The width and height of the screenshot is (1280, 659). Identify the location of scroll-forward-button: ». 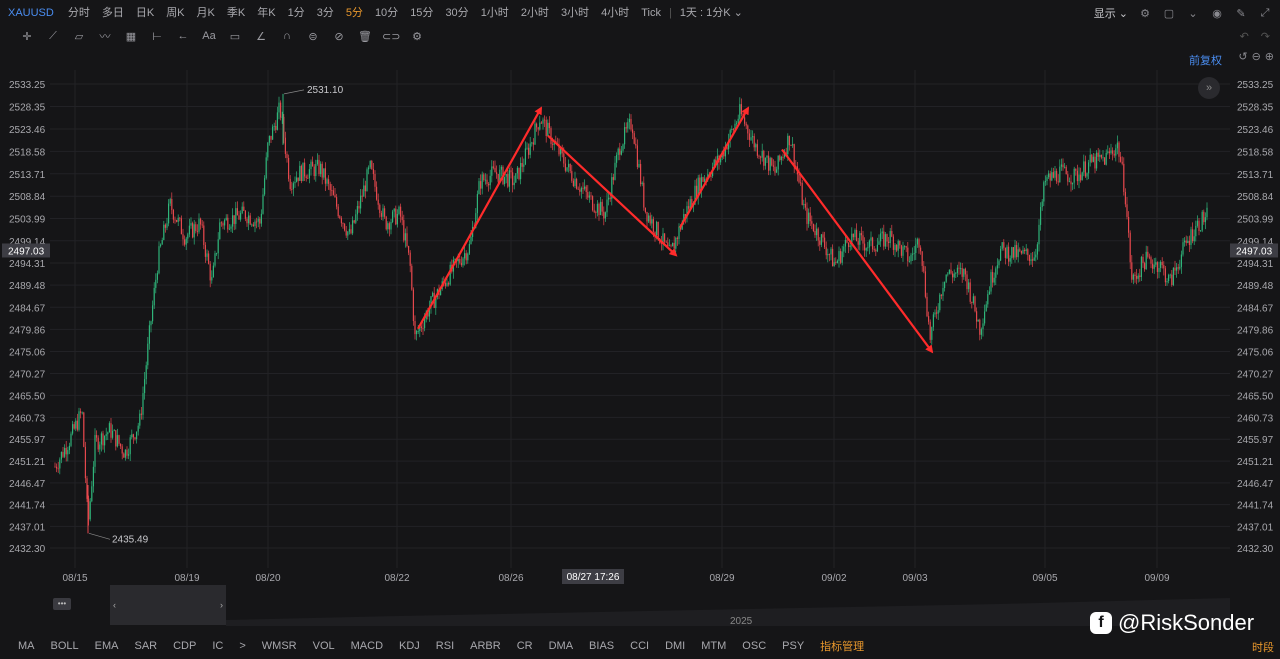
(1209, 88).